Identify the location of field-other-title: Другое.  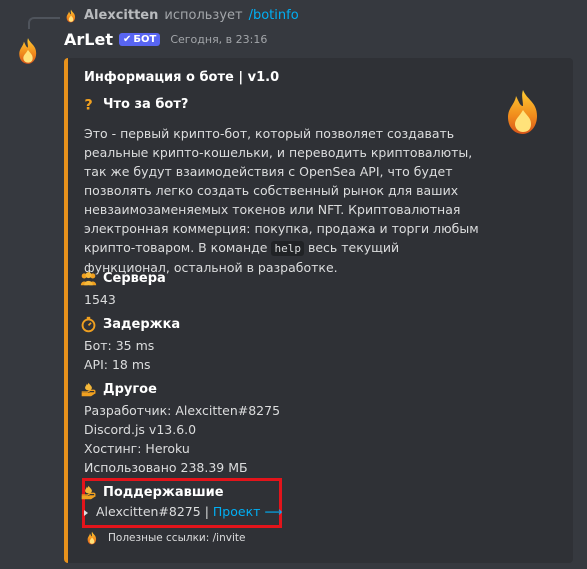
(118, 389).